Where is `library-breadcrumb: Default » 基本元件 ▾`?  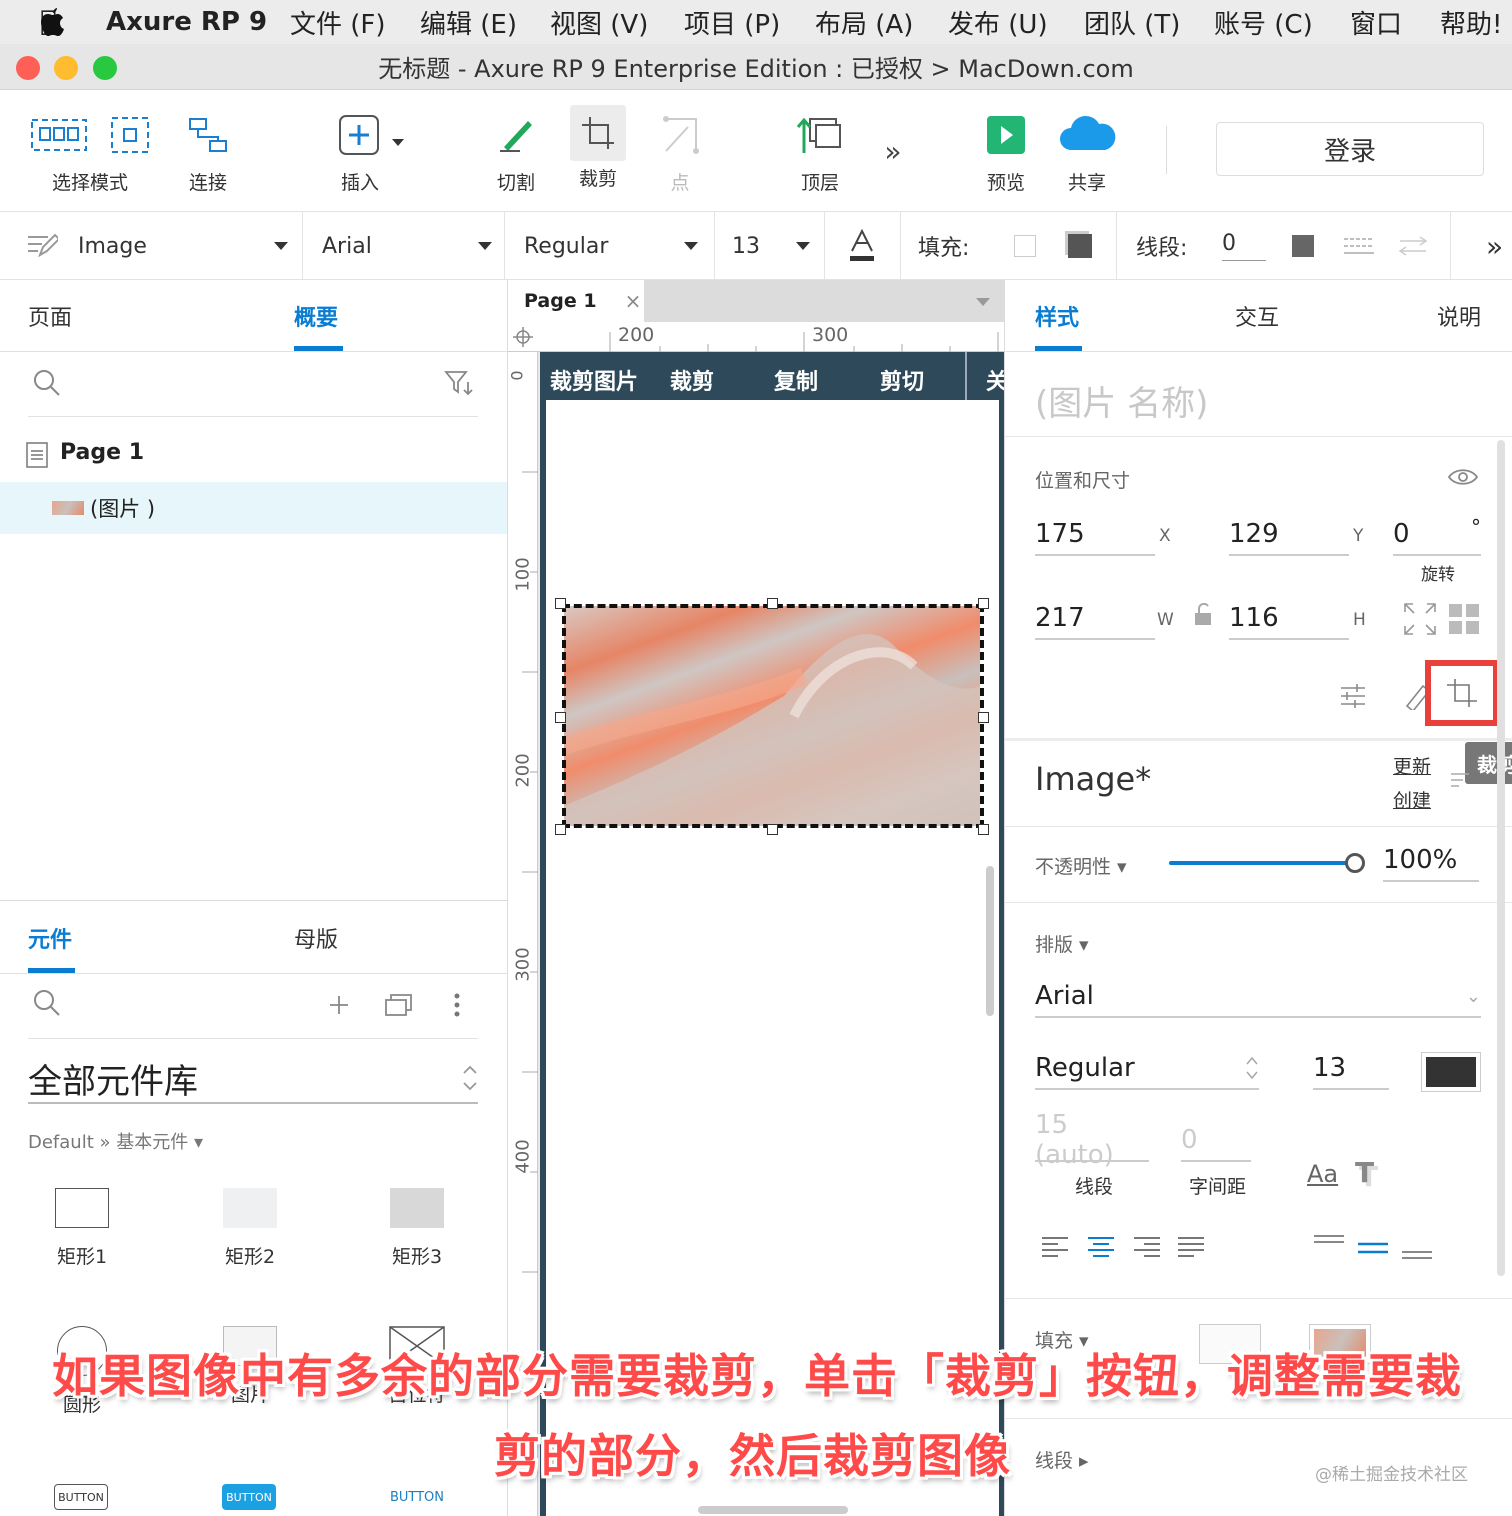 library-breadcrumb: Default » 基本元件 ▾ is located at coordinates (115, 1141).